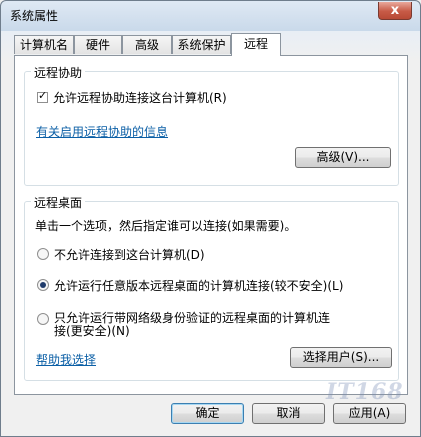 This screenshot has width=421, height=437. I want to click on radio-deny-connections, so click(43, 254).